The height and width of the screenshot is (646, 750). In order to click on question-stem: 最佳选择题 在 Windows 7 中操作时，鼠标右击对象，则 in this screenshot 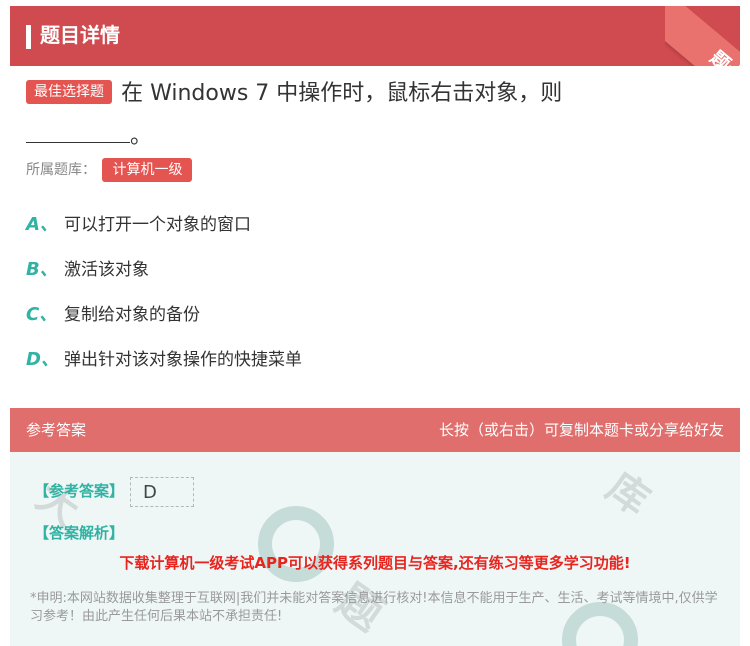, I will do `click(376, 94)`.